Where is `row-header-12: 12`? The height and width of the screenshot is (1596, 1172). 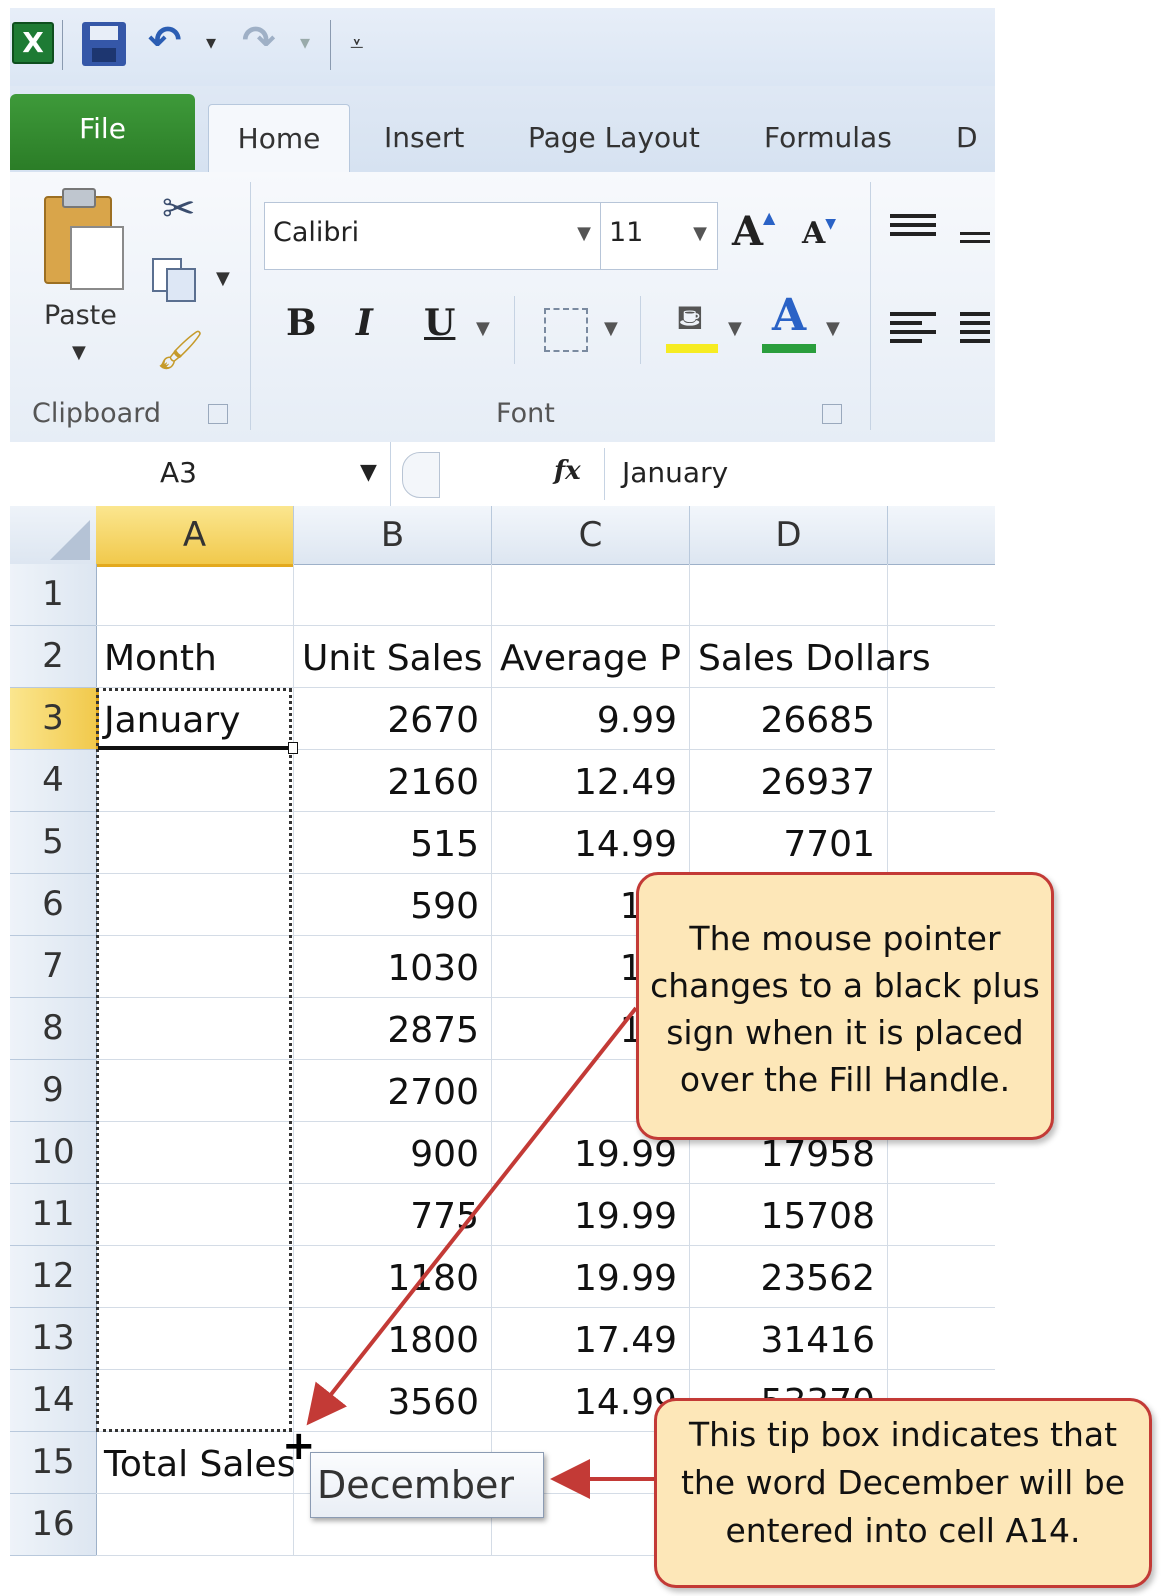 row-header-12: 12 is located at coordinates (53, 1277).